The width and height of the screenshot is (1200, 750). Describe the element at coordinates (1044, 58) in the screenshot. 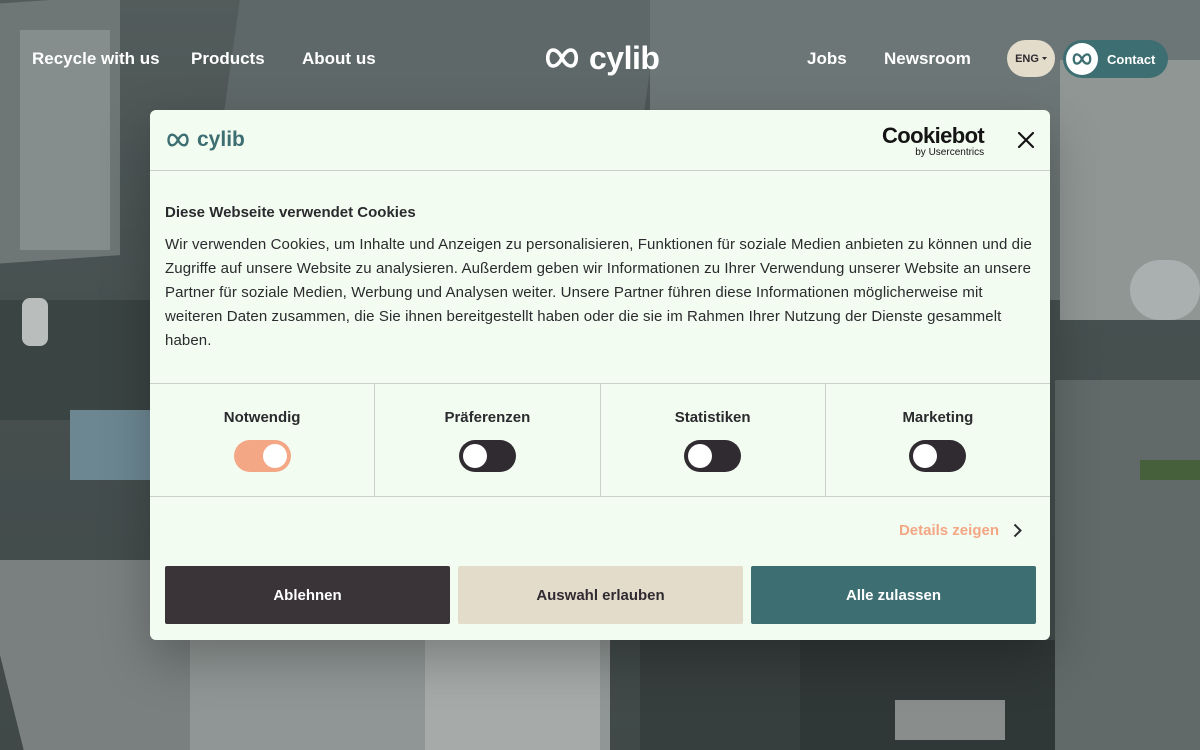

I see `chevron-down-icon` at that location.